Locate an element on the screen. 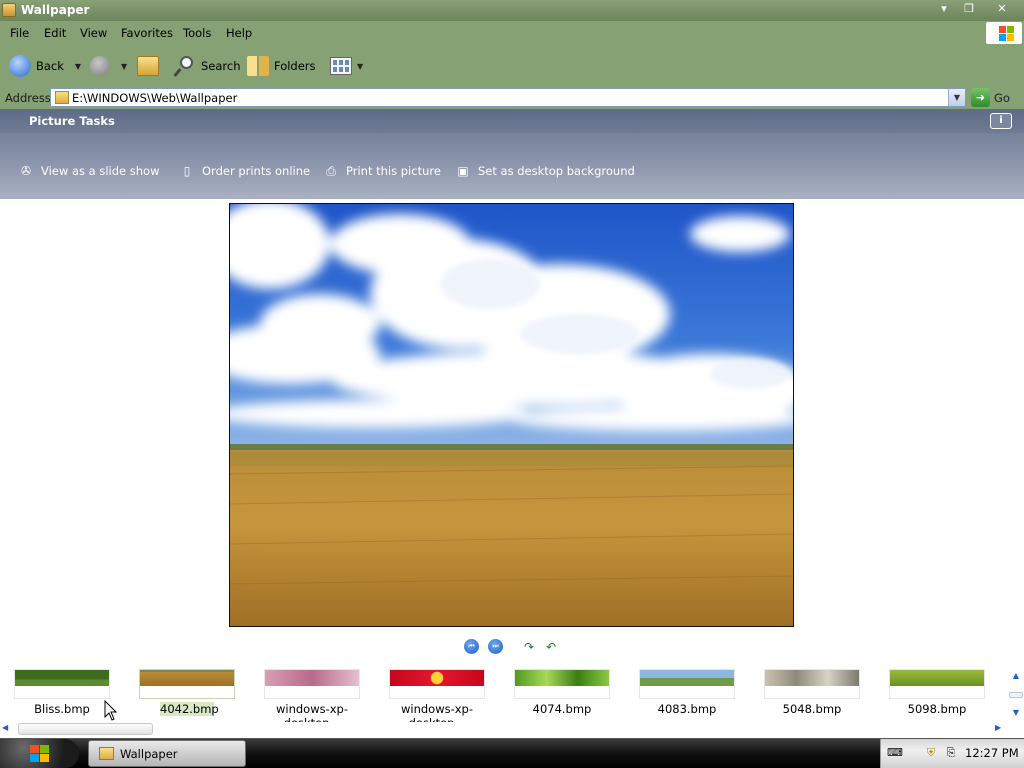 The height and width of the screenshot is (768, 1024). address-bar: Address E:\WINDOWS\Web\Wallpaper ▼ ➜ Go is located at coordinates (512, 98).